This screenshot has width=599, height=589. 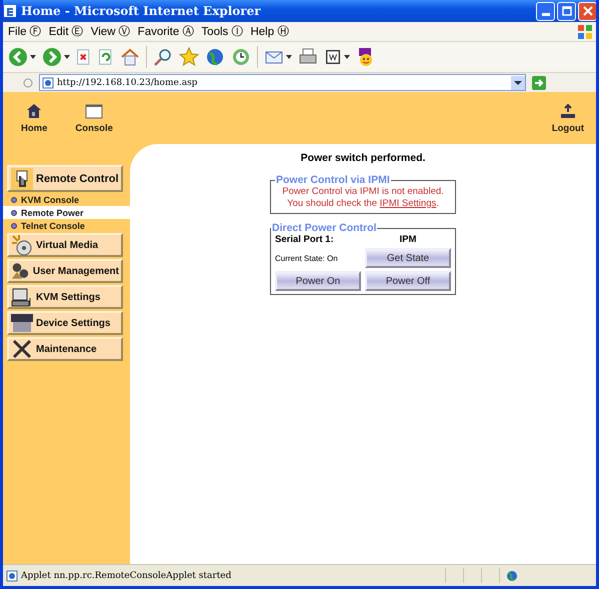 I want to click on state-text: Current State: On, so click(x=307, y=258).